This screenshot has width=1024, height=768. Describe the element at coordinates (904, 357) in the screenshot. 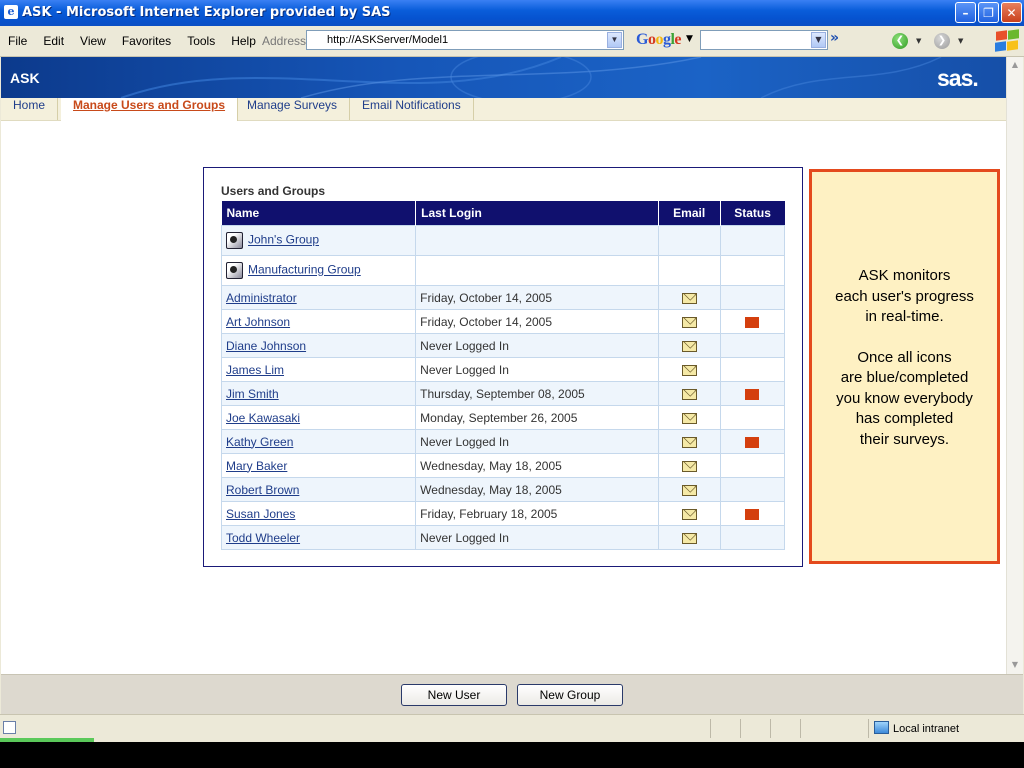

I see `callout-line: Once all icons` at that location.